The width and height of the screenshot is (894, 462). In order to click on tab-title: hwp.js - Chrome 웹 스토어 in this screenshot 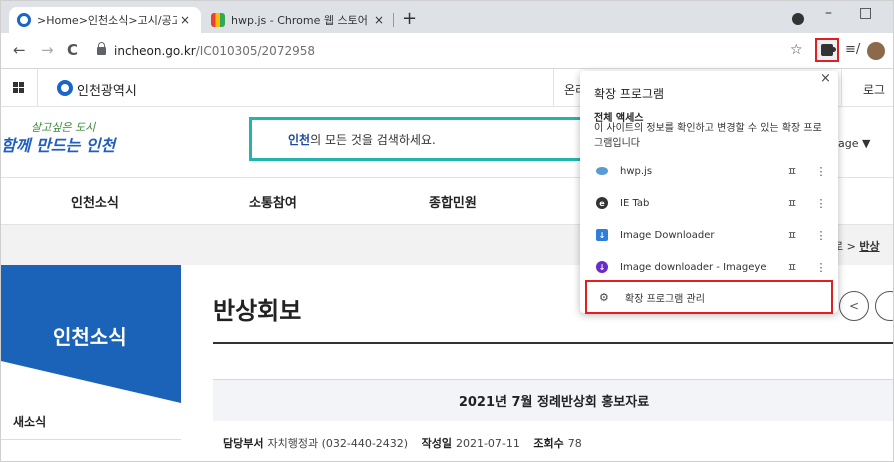, I will do `click(299, 20)`.